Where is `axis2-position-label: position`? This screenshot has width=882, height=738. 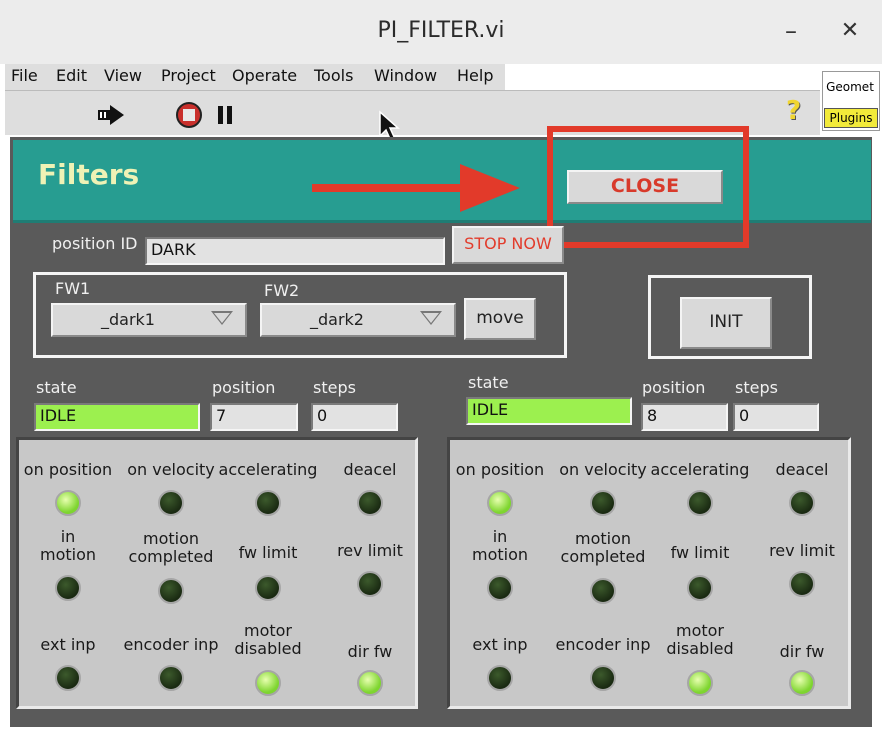
axis2-position-label: position is located at coordinates (674, 387).